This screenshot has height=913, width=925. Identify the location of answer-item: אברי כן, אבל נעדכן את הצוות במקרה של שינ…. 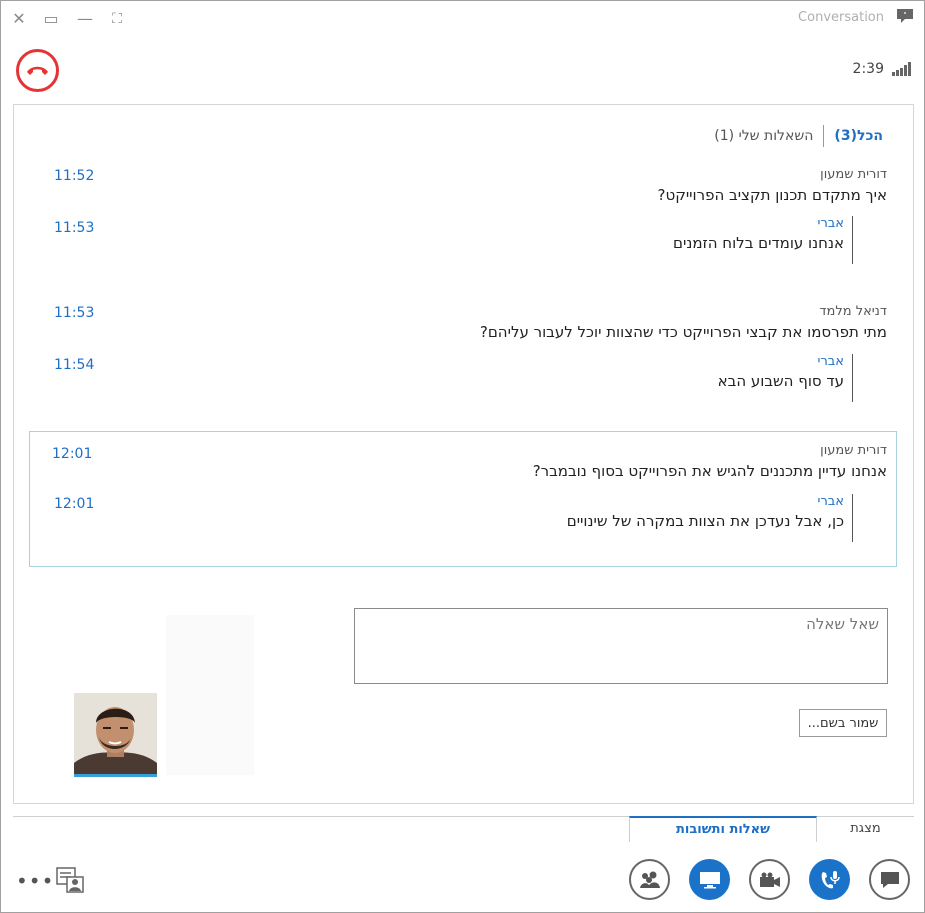
(710, 518).